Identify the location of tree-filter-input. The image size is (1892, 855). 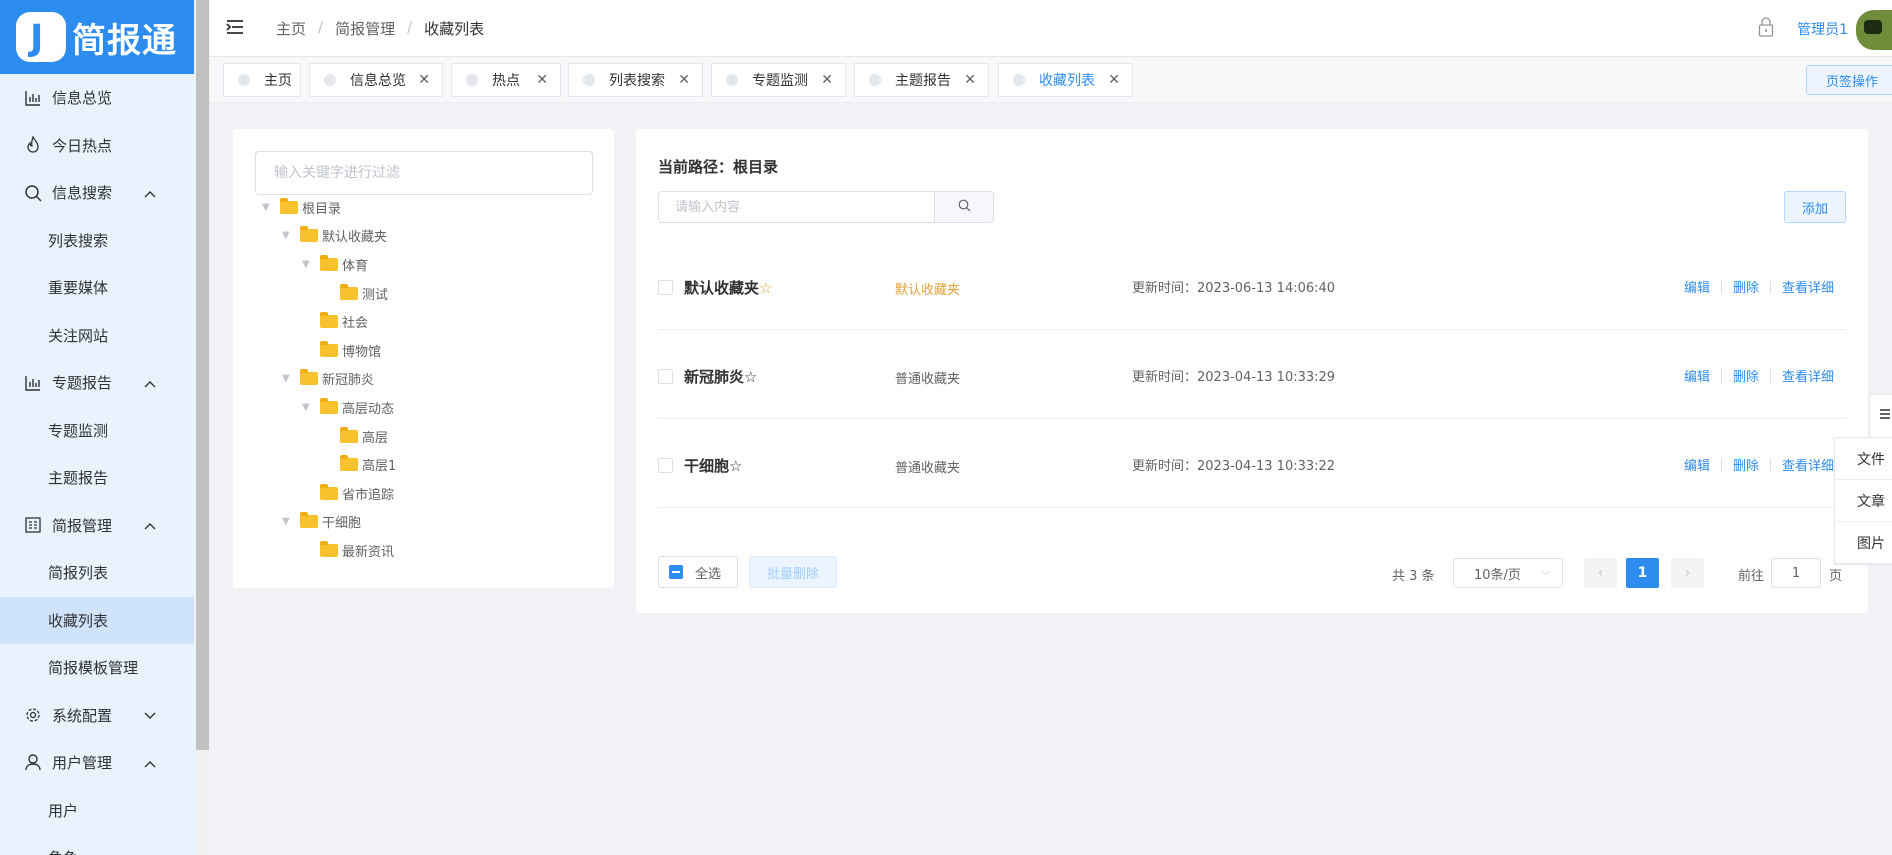
(424, 173).